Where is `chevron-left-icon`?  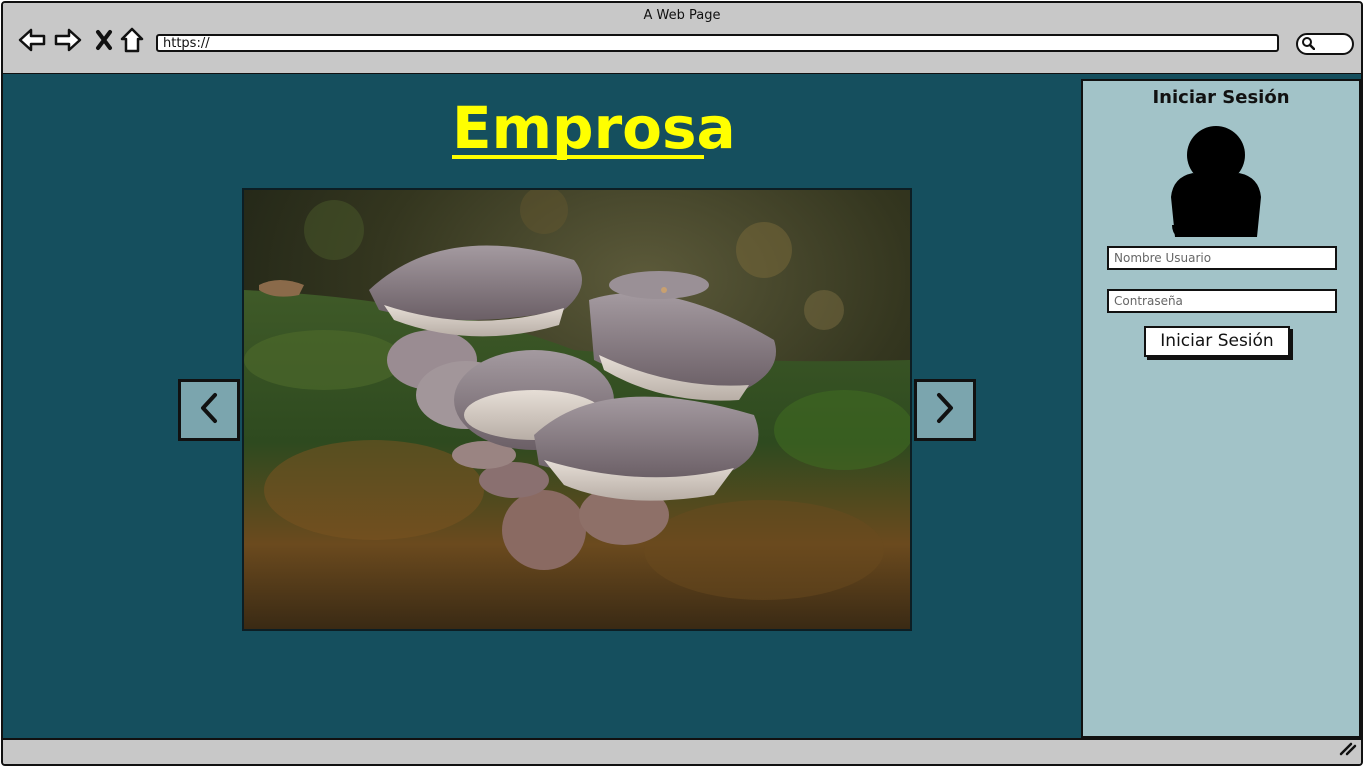
chevron-left-icon is located at coordinates (209, 410).